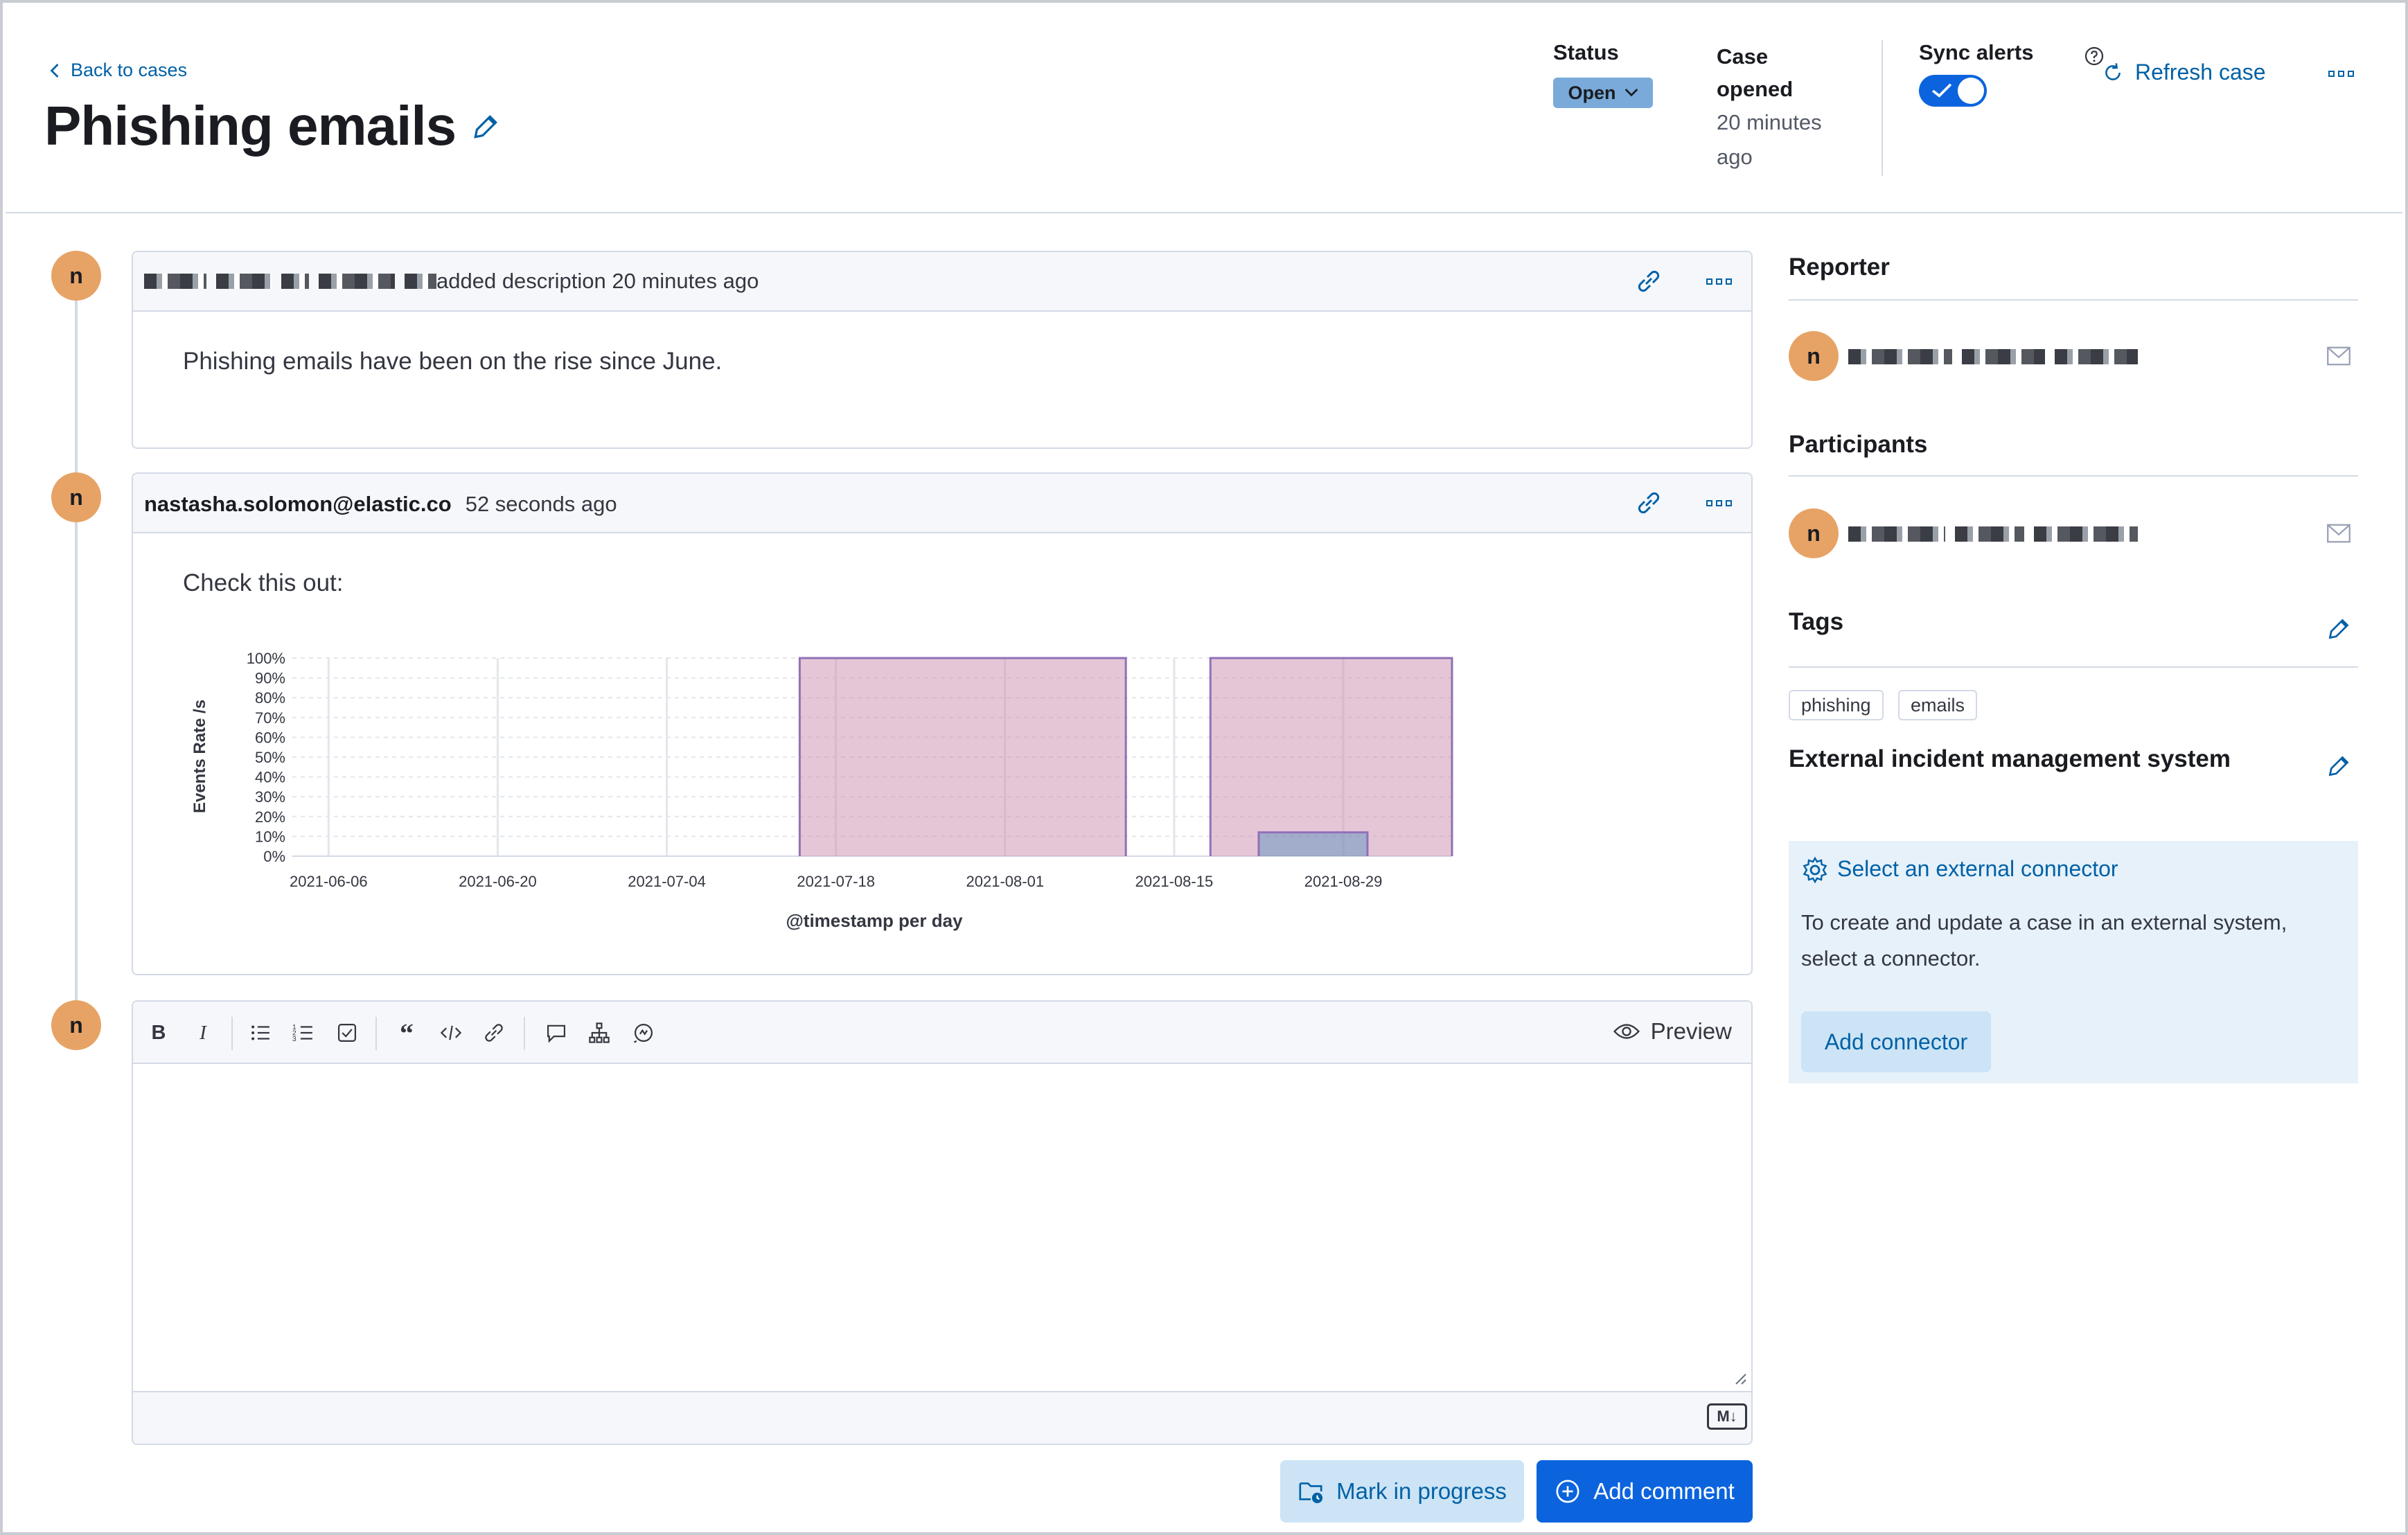  Describe the element at coordinates (2341, 73) in the screenshot. I see `more-actions-icon` at that location.